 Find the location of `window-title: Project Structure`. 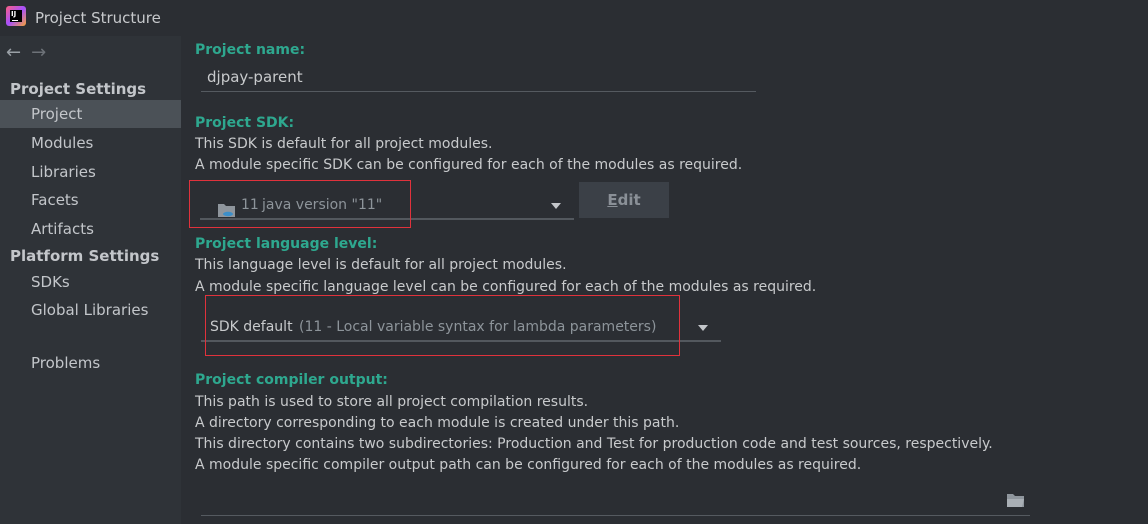

window-title: Project Structure is located at coordinates (98, 18).